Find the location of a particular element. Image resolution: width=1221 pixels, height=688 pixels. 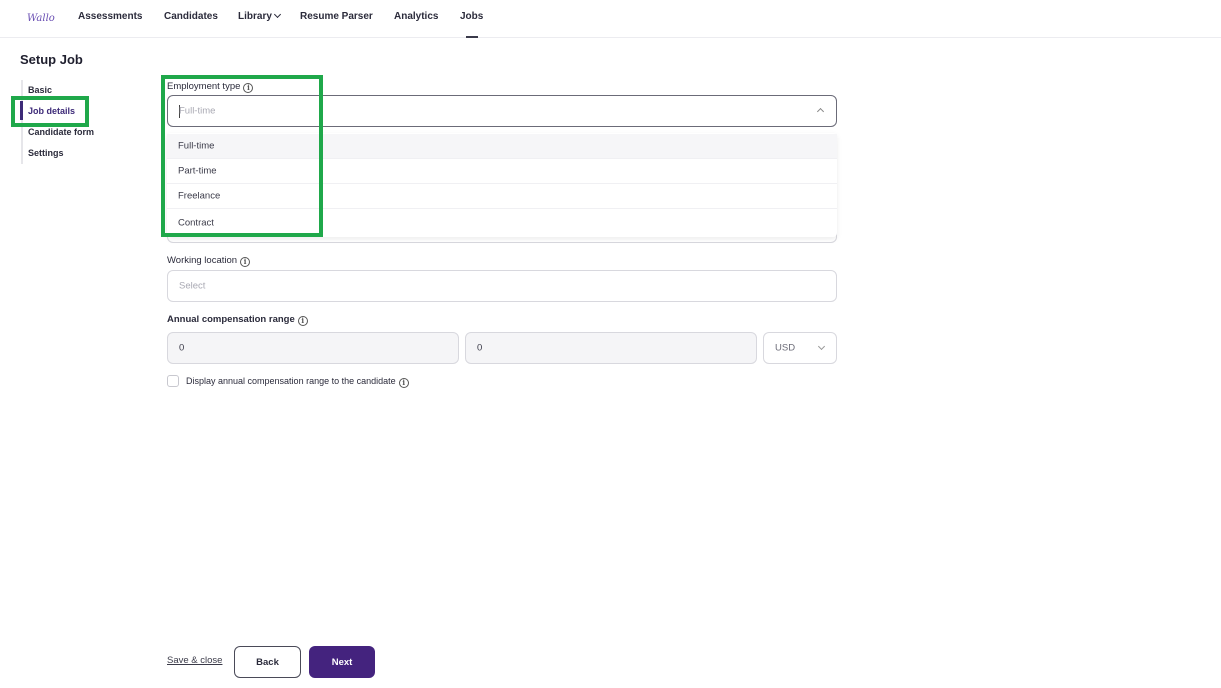

logo-text: Wallo is located at coordinates (41, 18).